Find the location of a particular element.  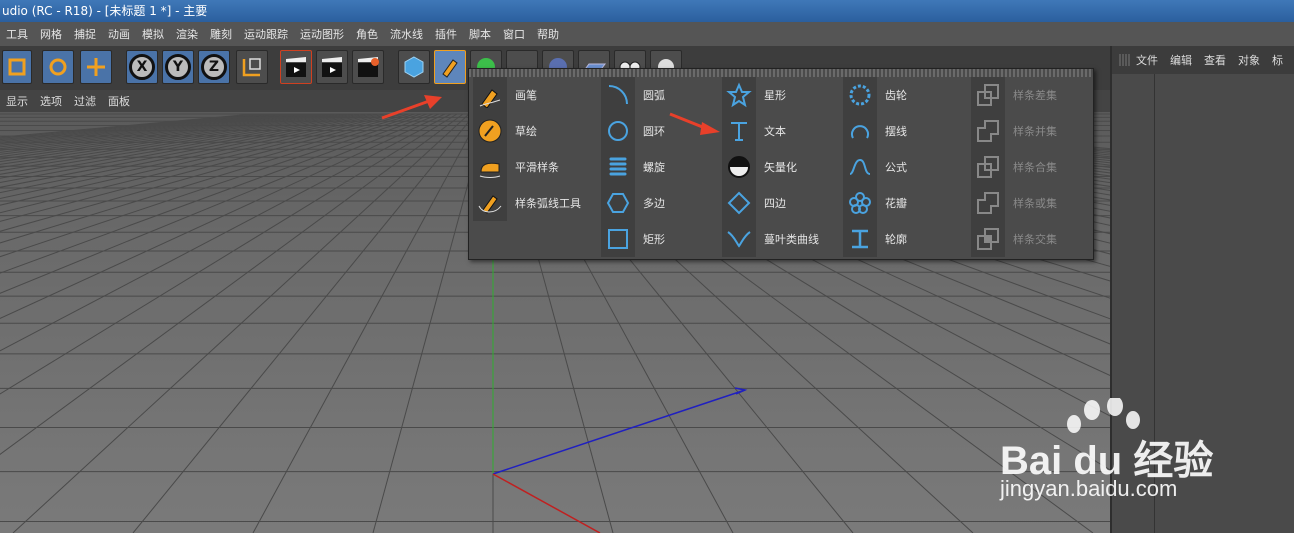

menu-item-spline-arc-tool: 样条弧线工具 is located at coordinates (532, 203).